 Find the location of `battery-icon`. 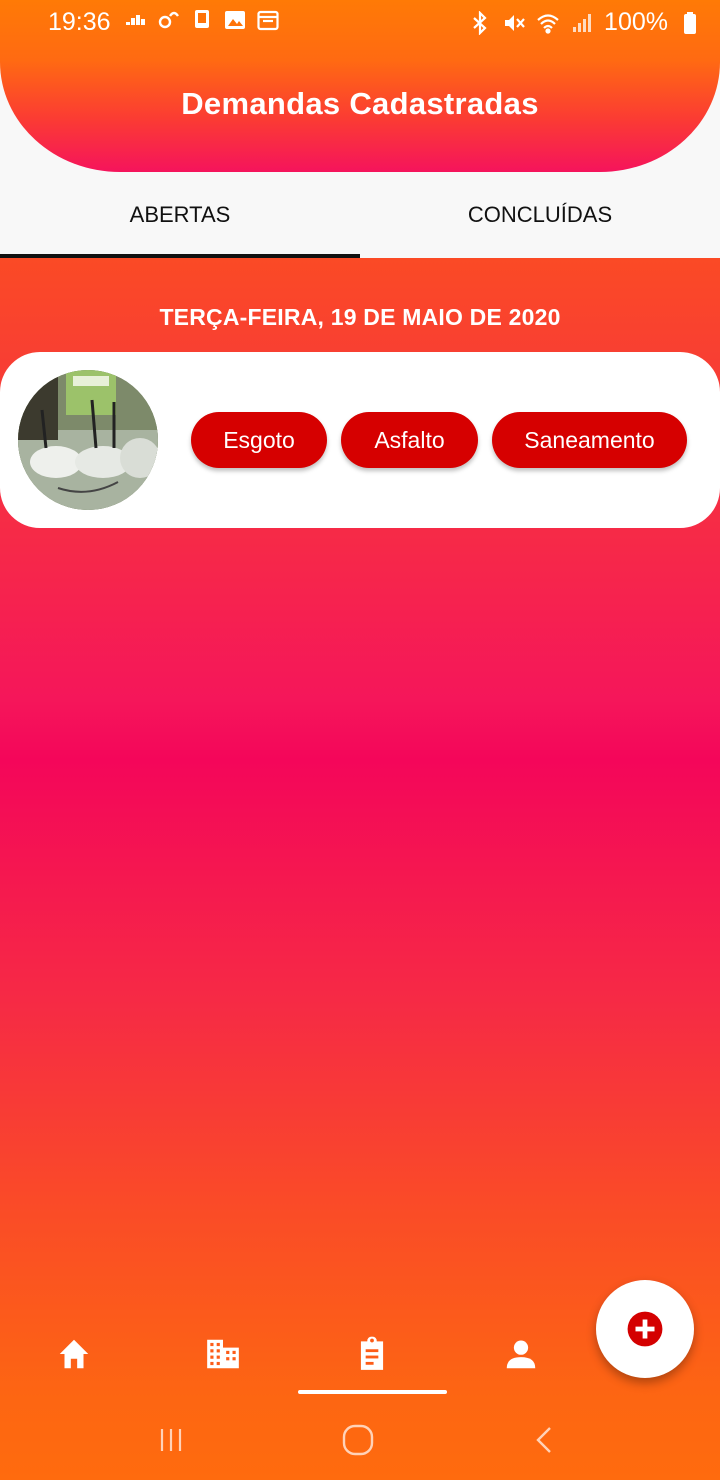

battery-icon is located at coordinates (690, 22).